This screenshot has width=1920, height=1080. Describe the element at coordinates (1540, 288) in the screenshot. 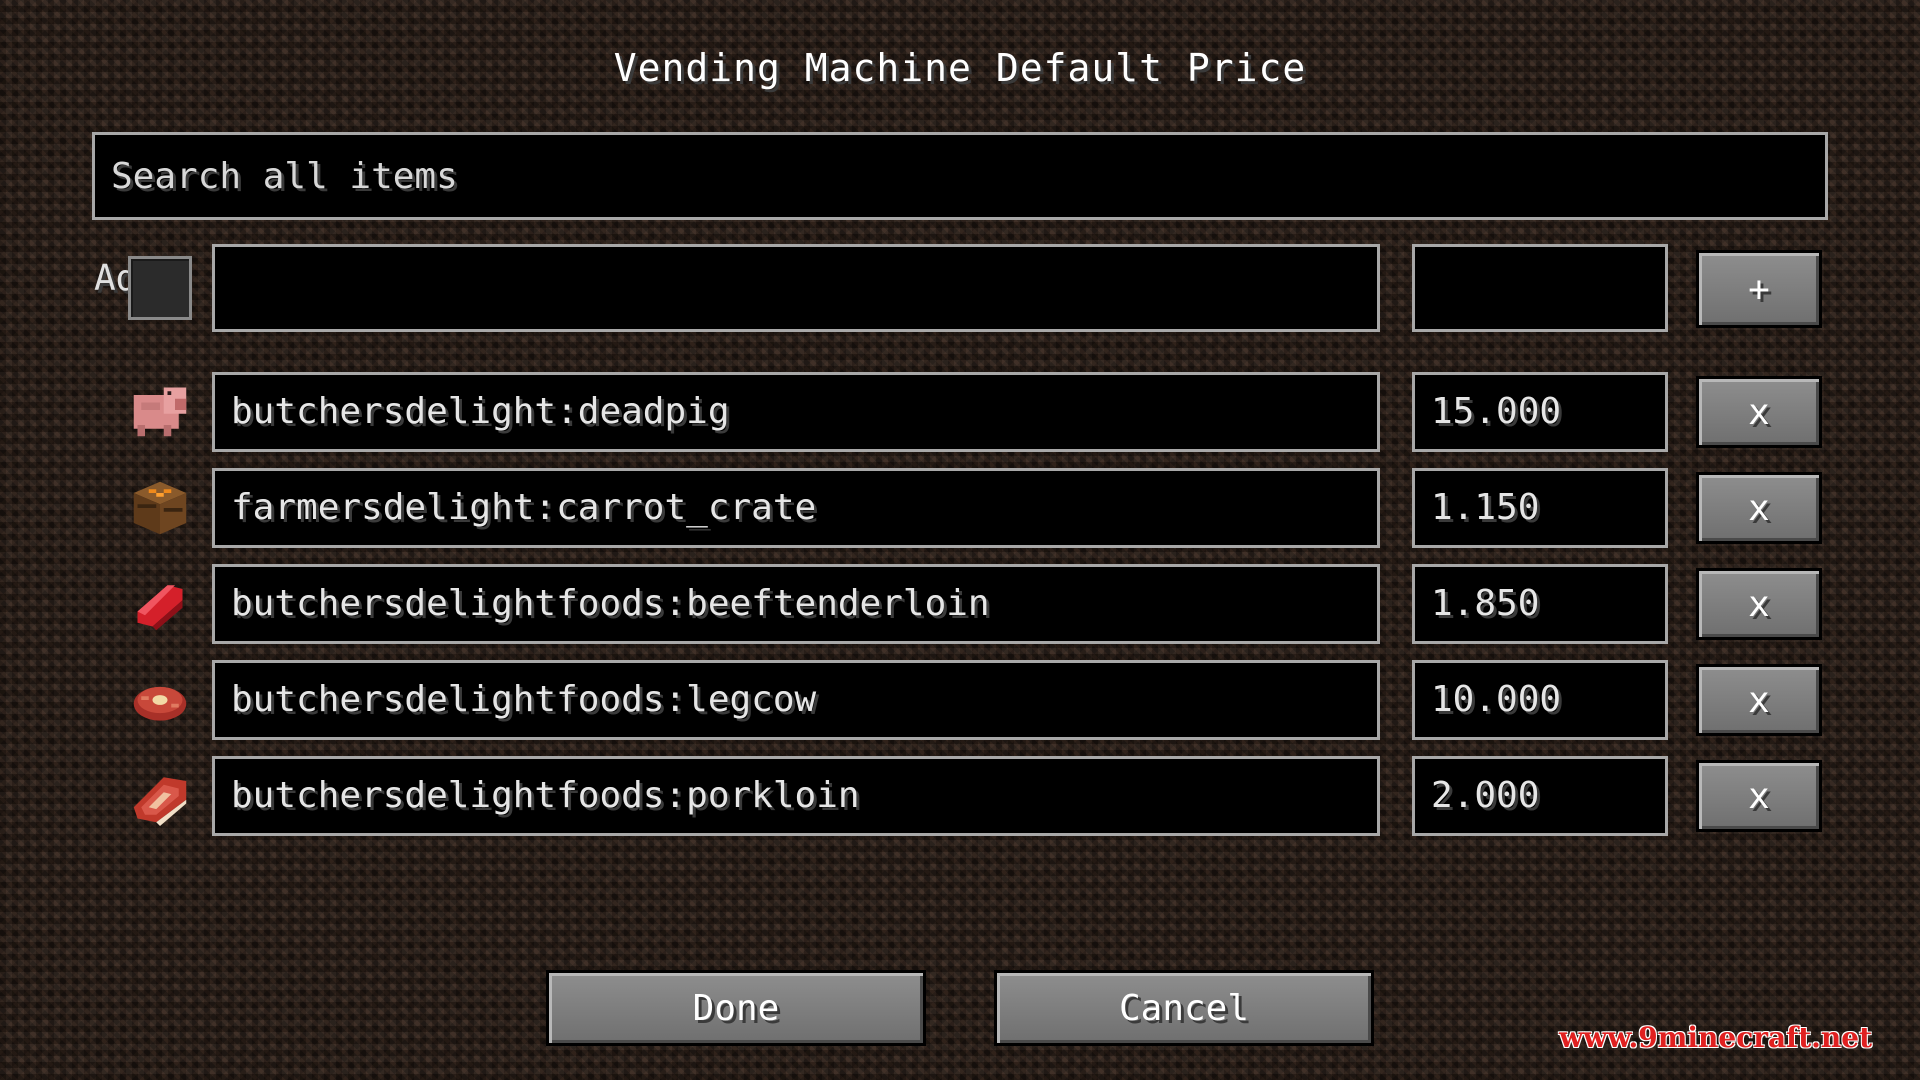

I see `add-item-price-input` at that location.